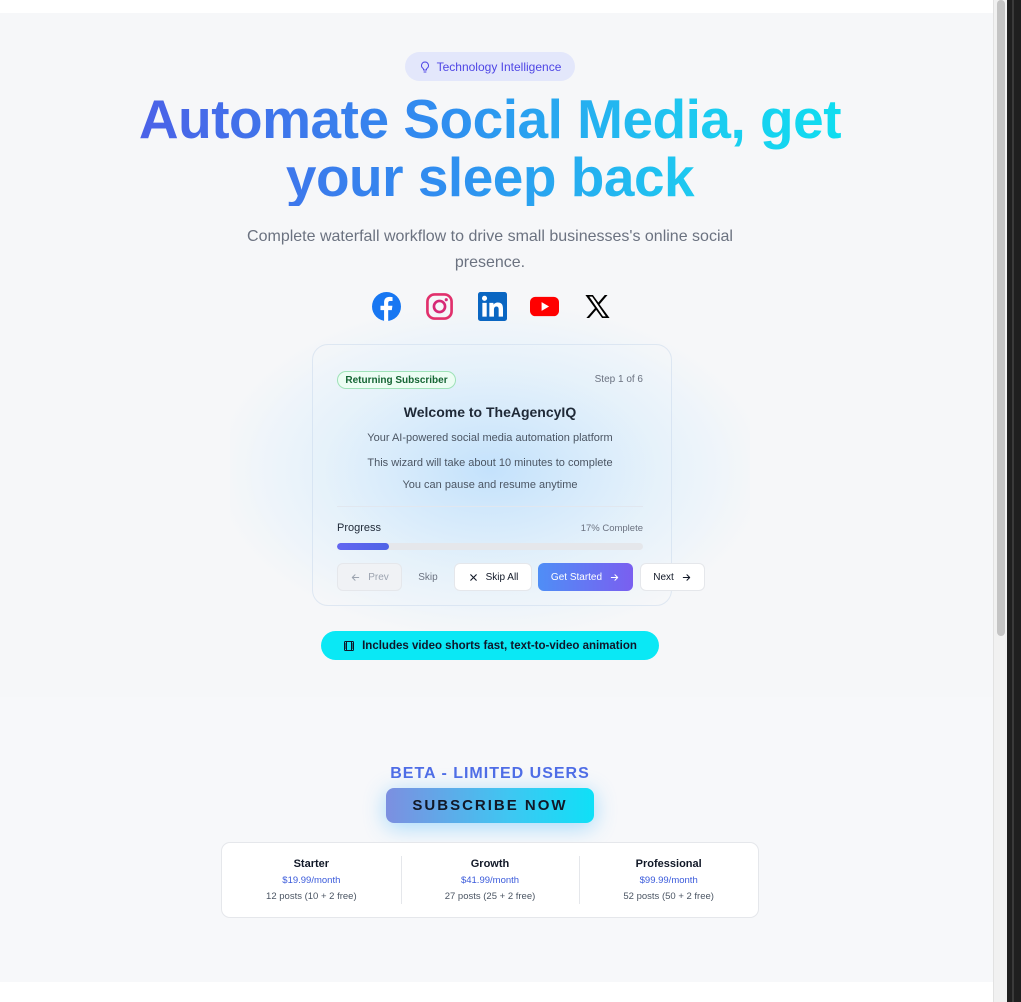 The height and width of the screenshot is (1002, 1021). What do you see at coordinates (611, 528) in the screenshot?
I see `progress-percentage: 17% Complete` at bounding box center [611, 528].